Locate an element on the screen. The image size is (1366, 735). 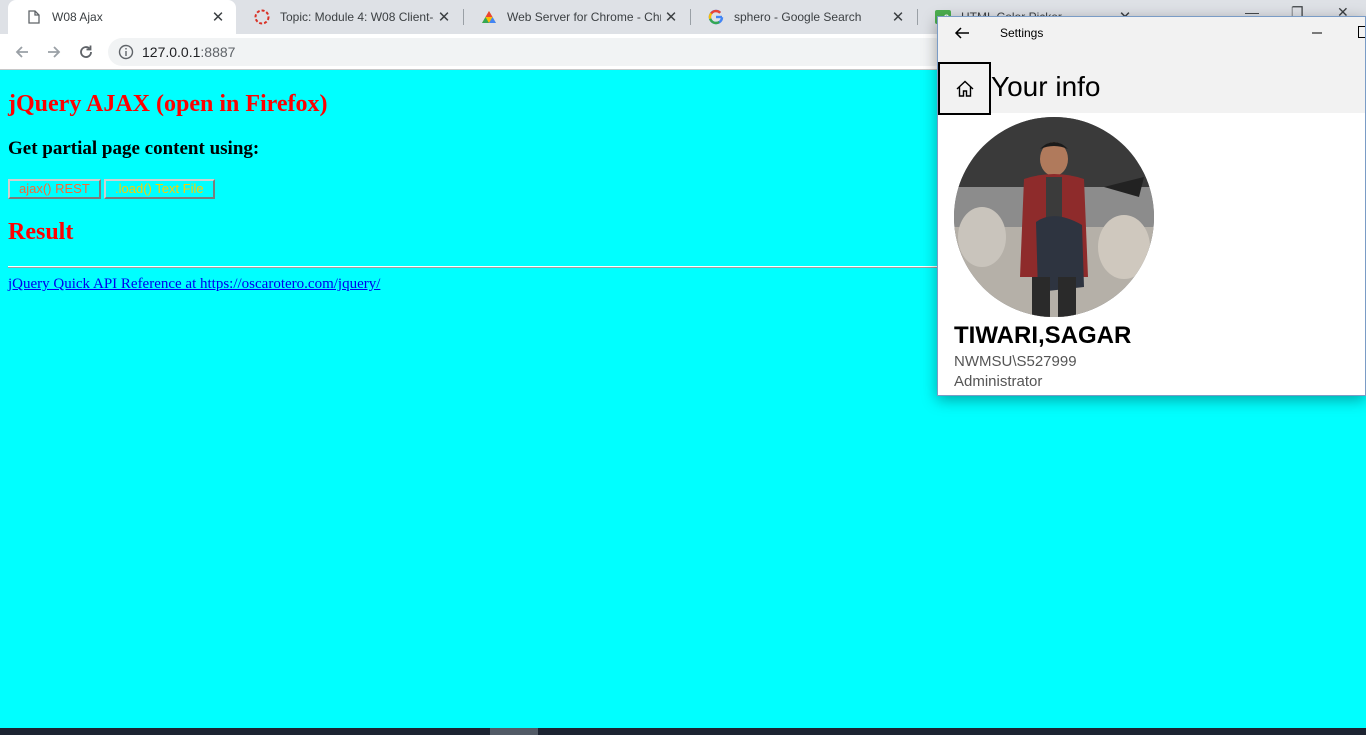
page-subheading: Get partial page content using: is located at coordinates (134, 148).